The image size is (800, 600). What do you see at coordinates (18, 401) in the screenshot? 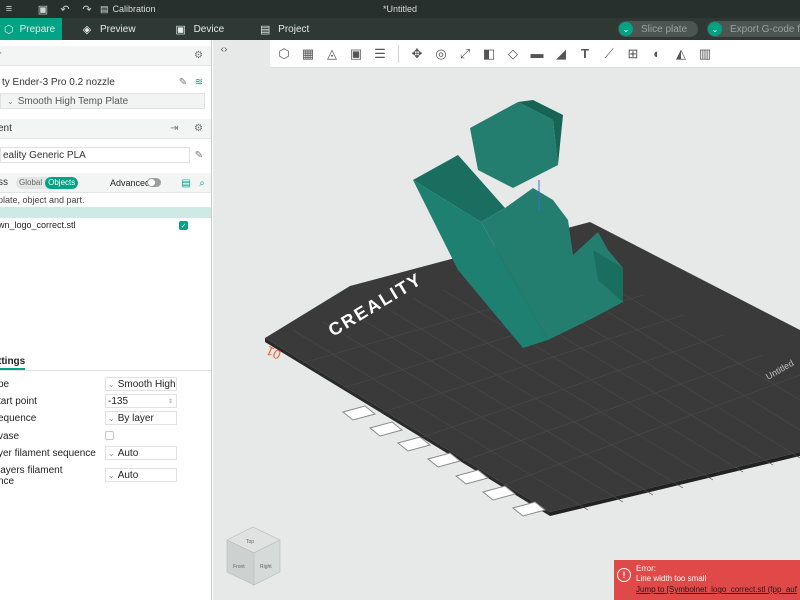
I see `setting-label: tart point` at bounding box center [18, 401].